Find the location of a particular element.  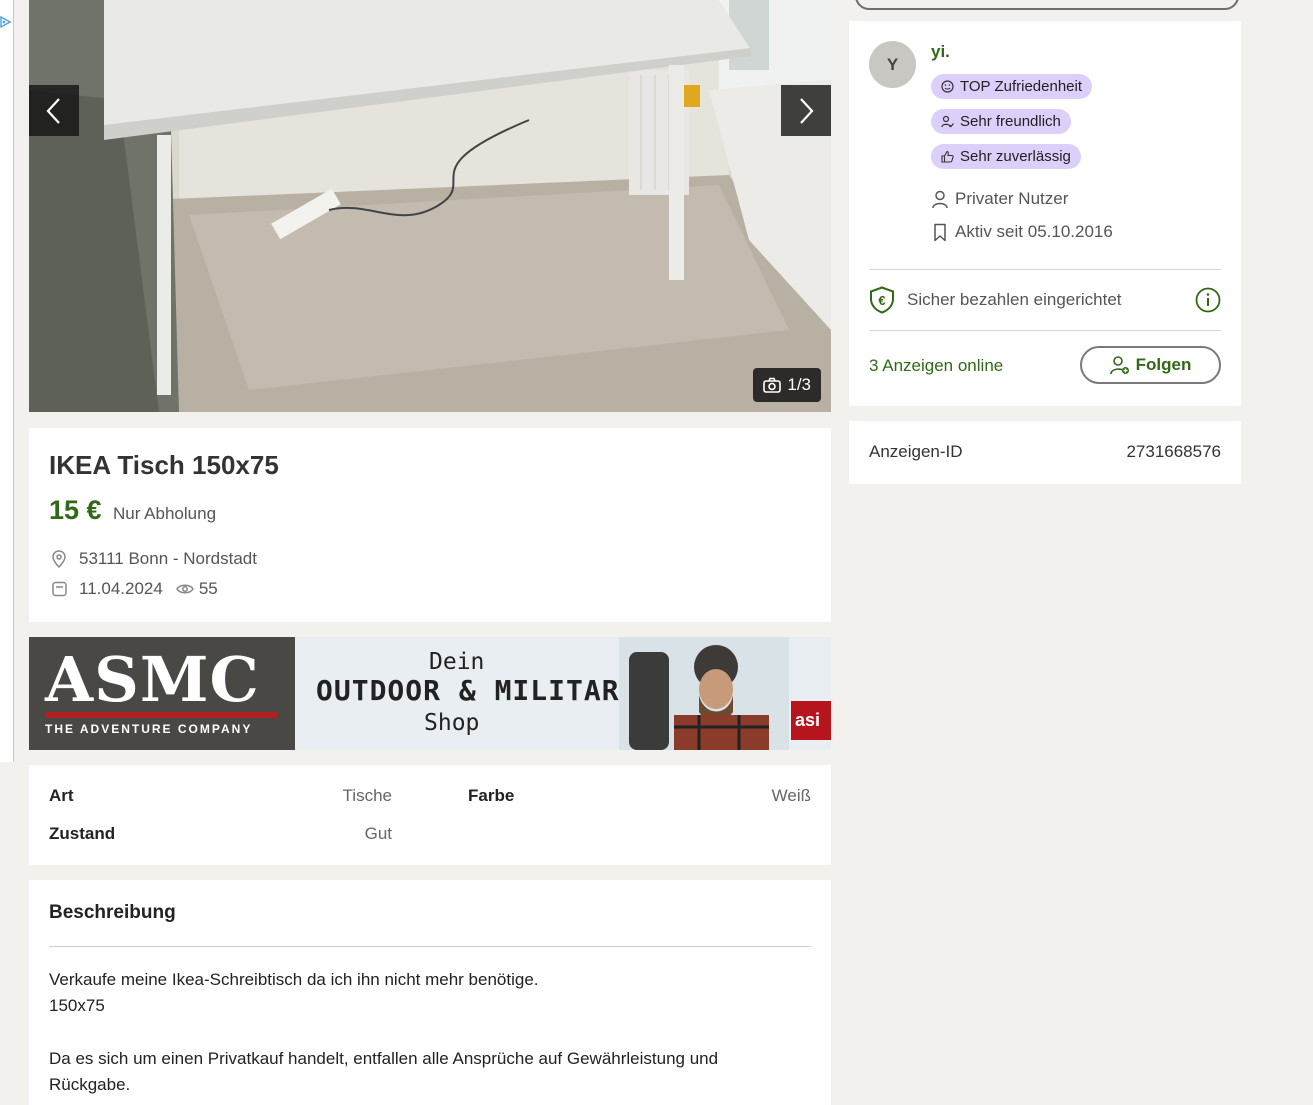

badge-label: TOP Zufriedenheit is located at coordinates (1021, 86).